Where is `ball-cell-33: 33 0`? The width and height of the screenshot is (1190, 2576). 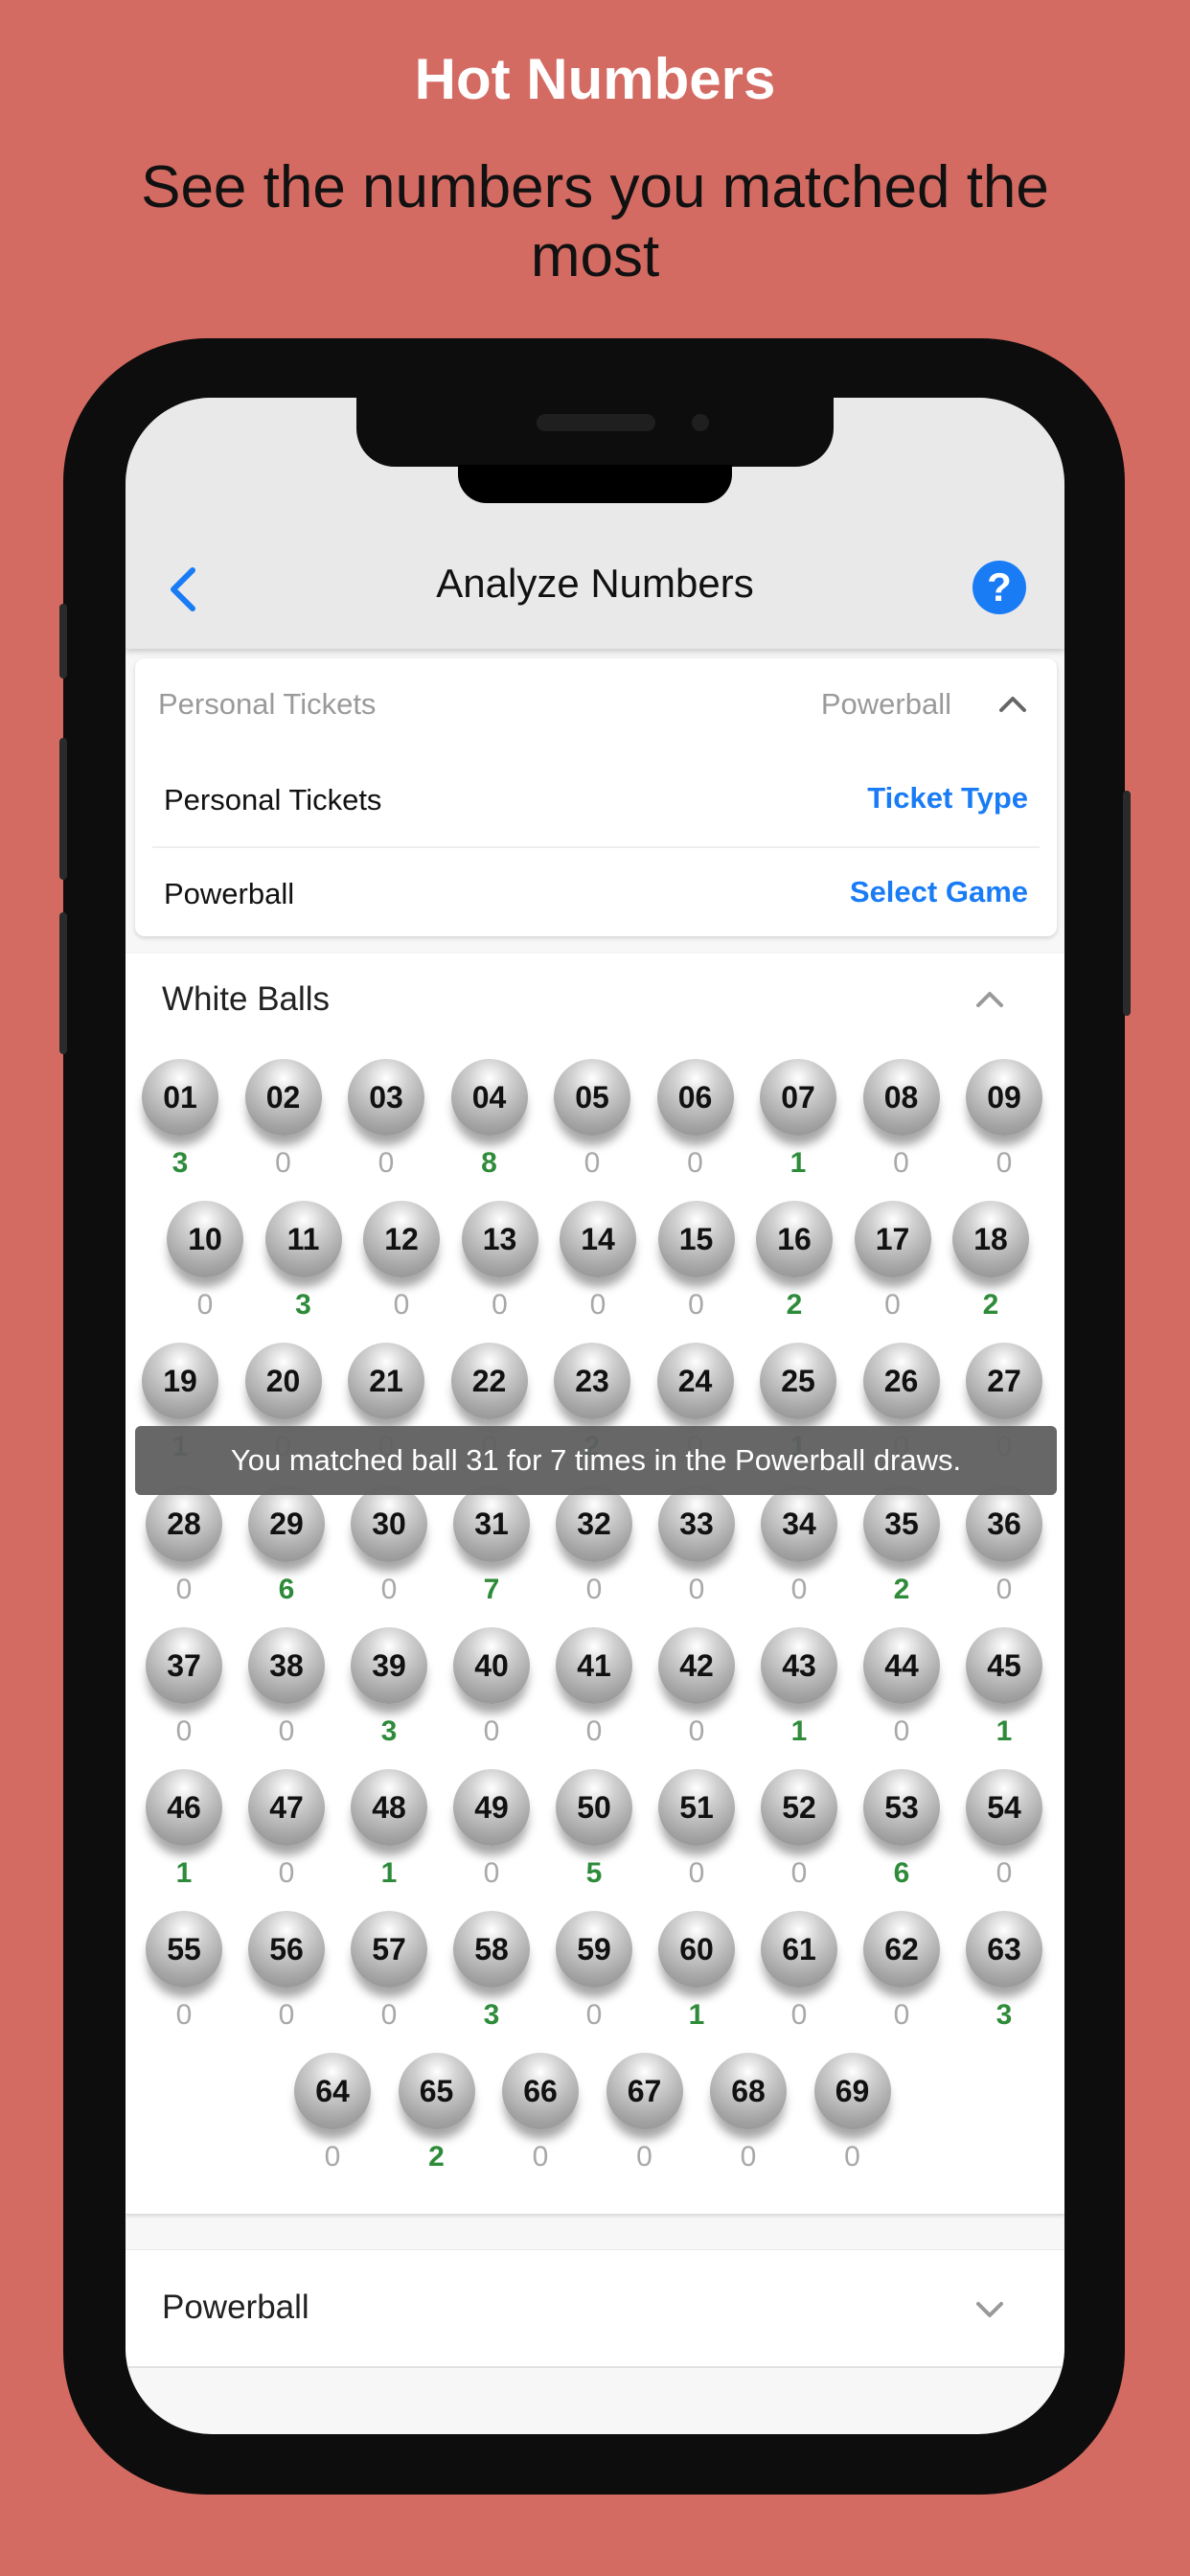
ball-cell-33: 33 0 is located at coordinates (697, 1552).